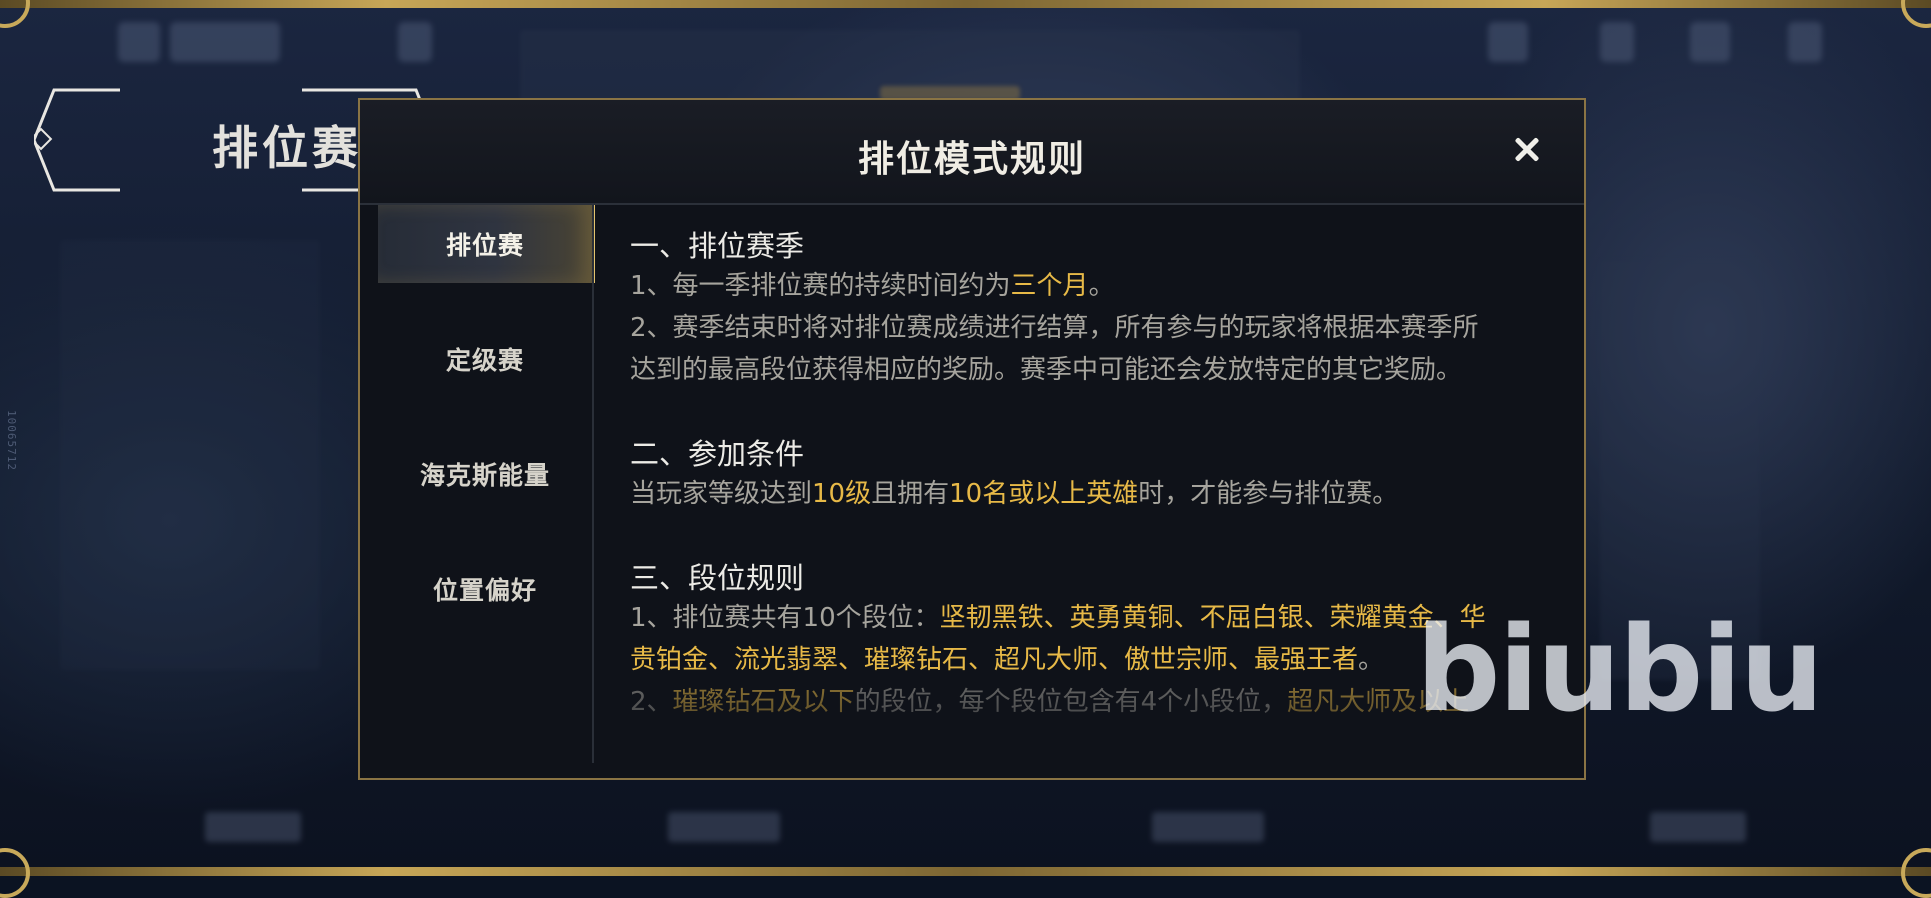  Describe the element at coordinates (1528, 150) in the screenshot. I see `close-icon` at that location.